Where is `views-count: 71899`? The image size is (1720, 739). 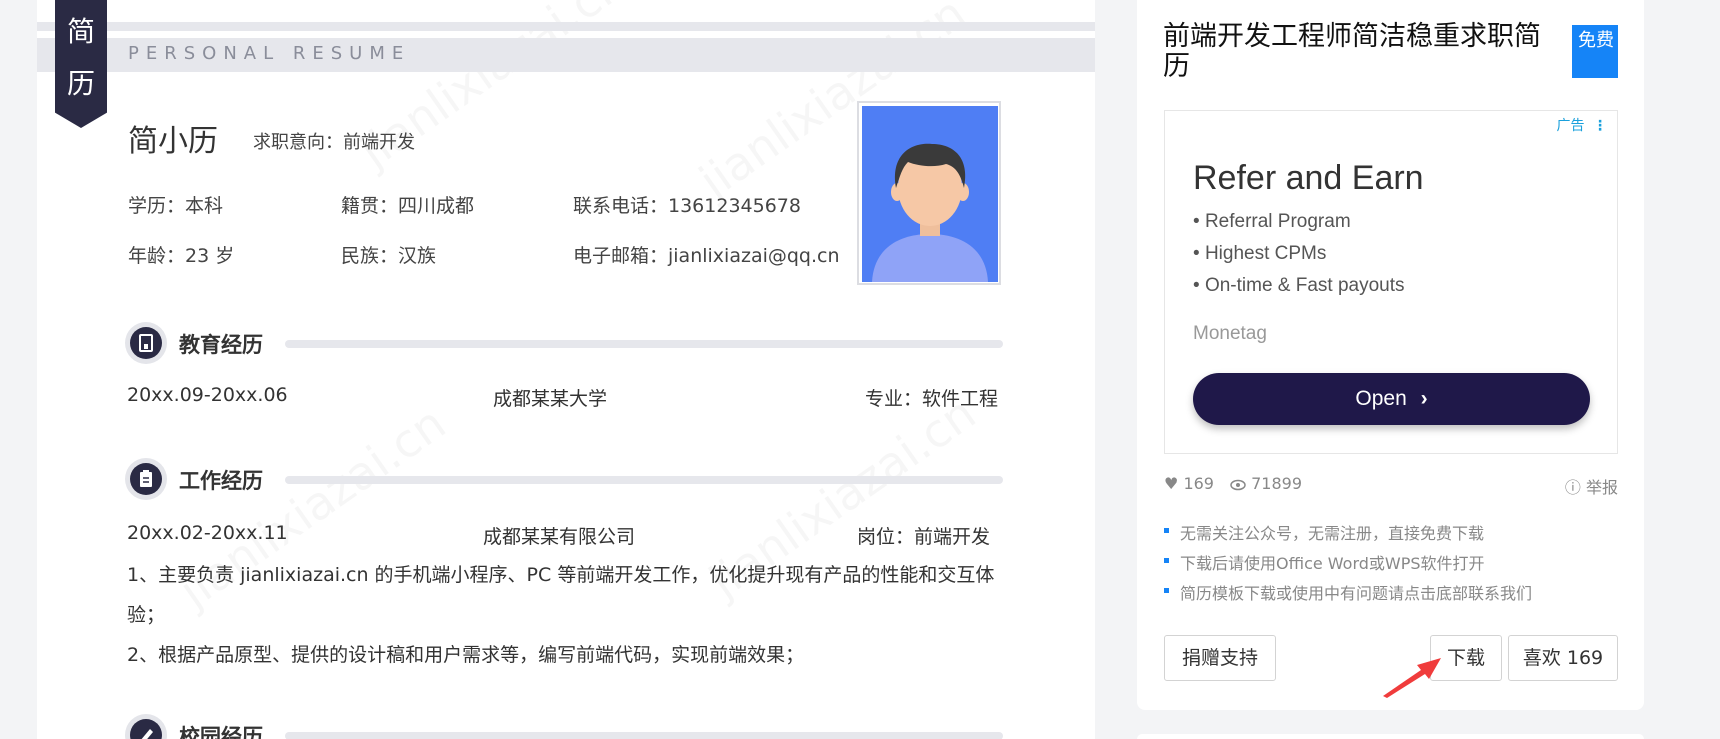 views-count: 71899 is located at coordinates (1276, 483).